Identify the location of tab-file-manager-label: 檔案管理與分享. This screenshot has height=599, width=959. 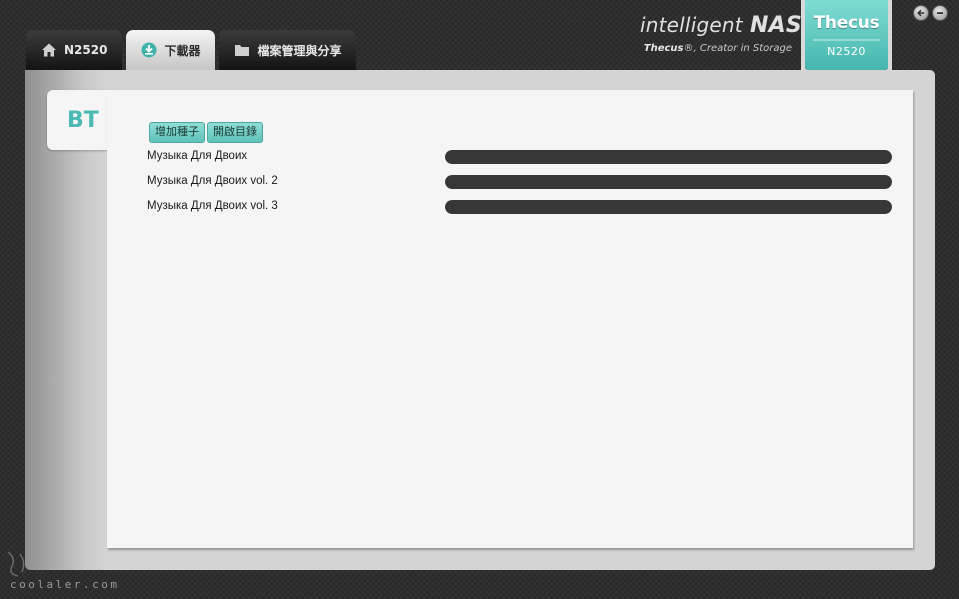
(299, 50).